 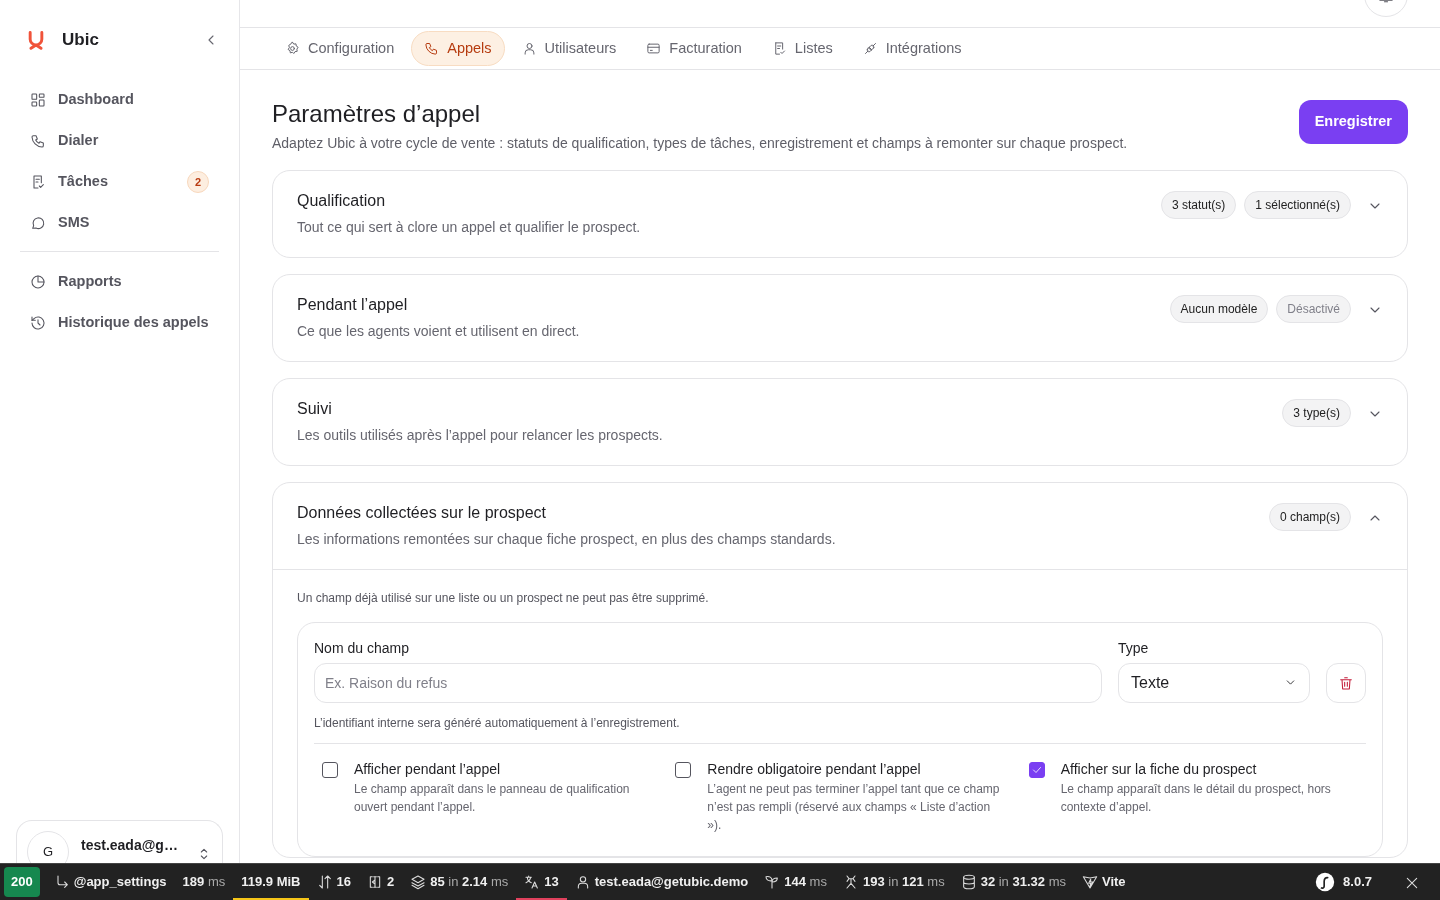 I want to click on save-button: Enregistrer, so click(x=1353, y=122).